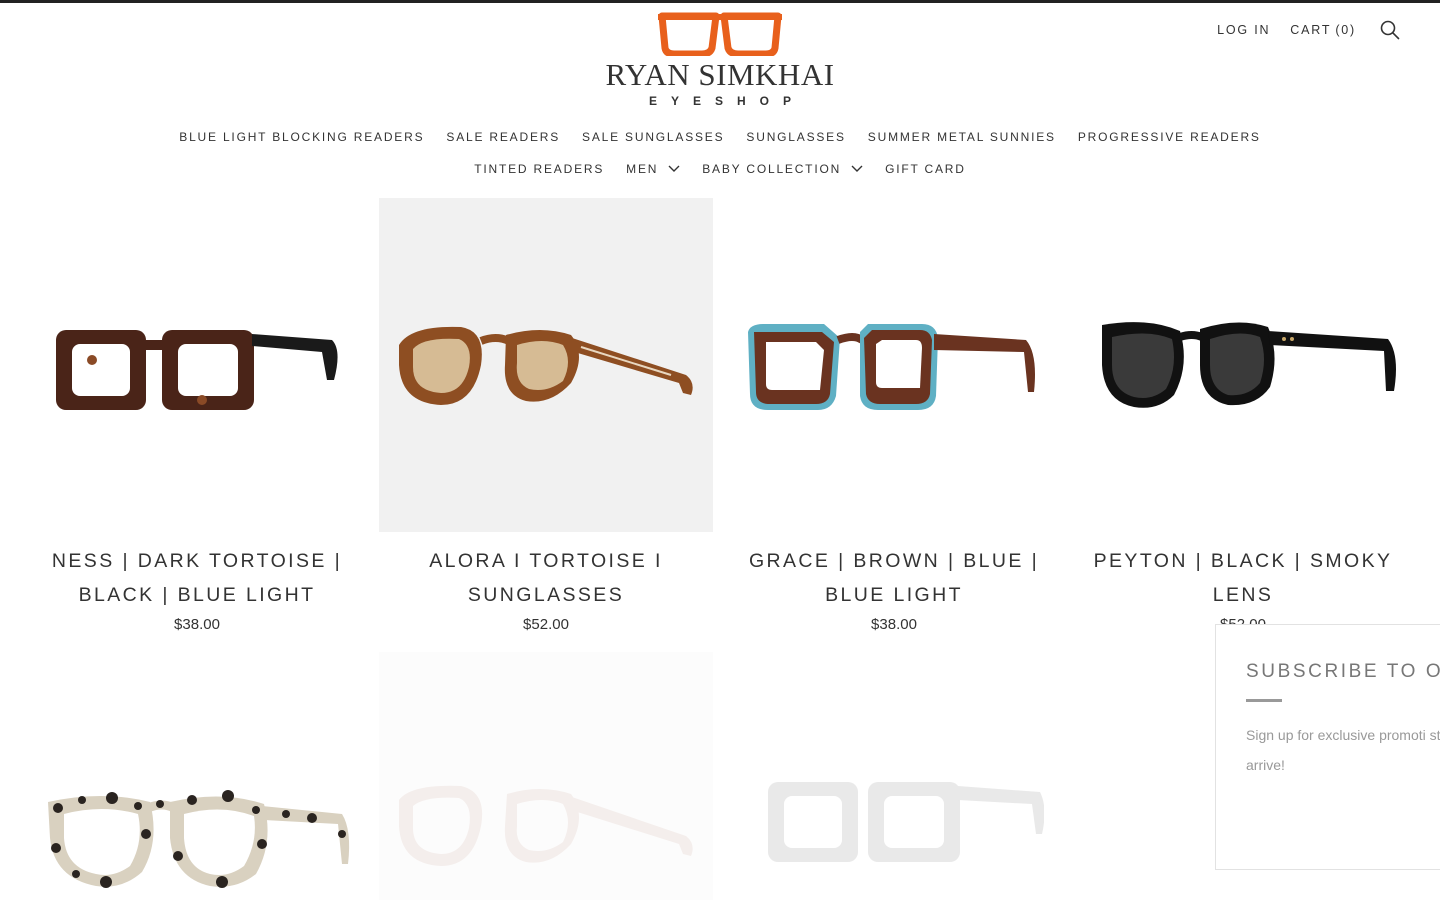  What do you see at coordinates (1243, 561) in the screenshot?
I see `product-title-line-1: PEYTON | BLACK | SMOKY` at bounding box center [1243, 561].